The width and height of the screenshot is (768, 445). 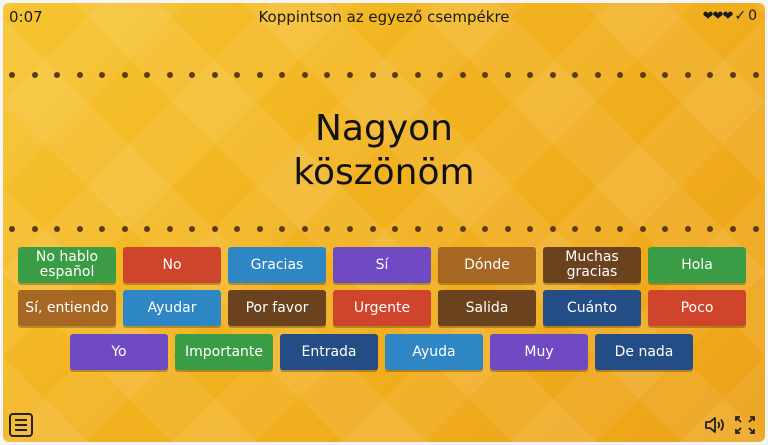 I want to click on answer-tile: Poco, so click(x=697, y=308).